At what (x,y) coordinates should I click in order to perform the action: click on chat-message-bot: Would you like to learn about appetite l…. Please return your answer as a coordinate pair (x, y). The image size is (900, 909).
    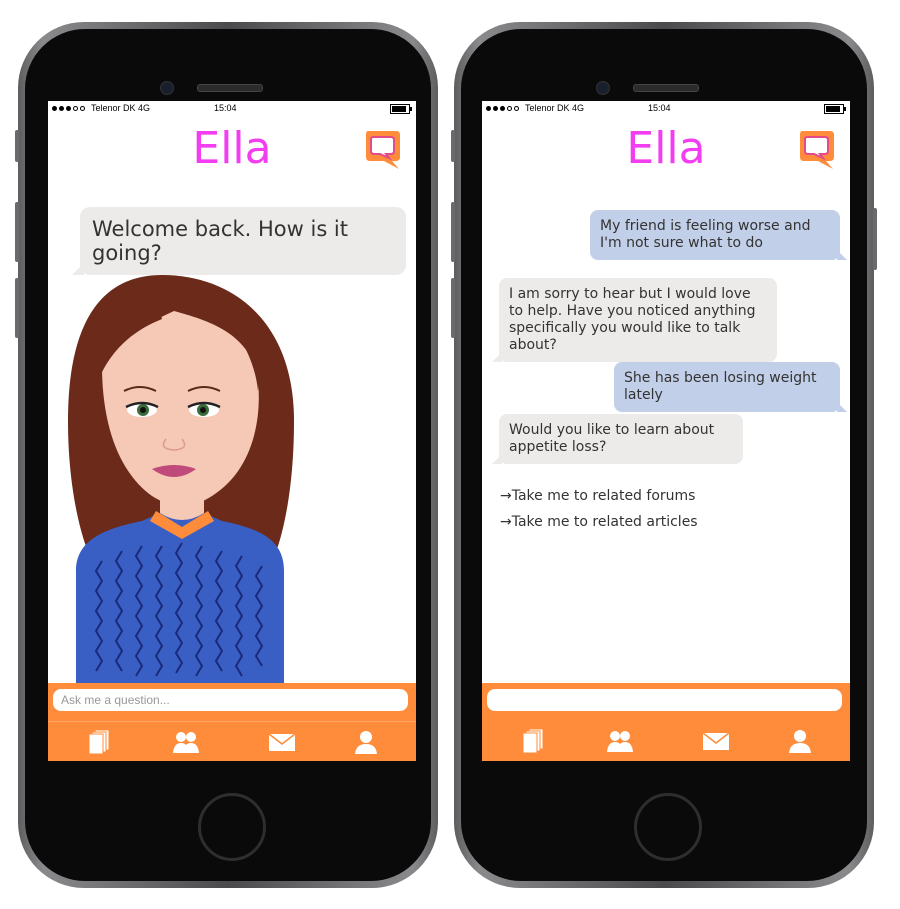
    Looking at the image, I should click on (617, 439).